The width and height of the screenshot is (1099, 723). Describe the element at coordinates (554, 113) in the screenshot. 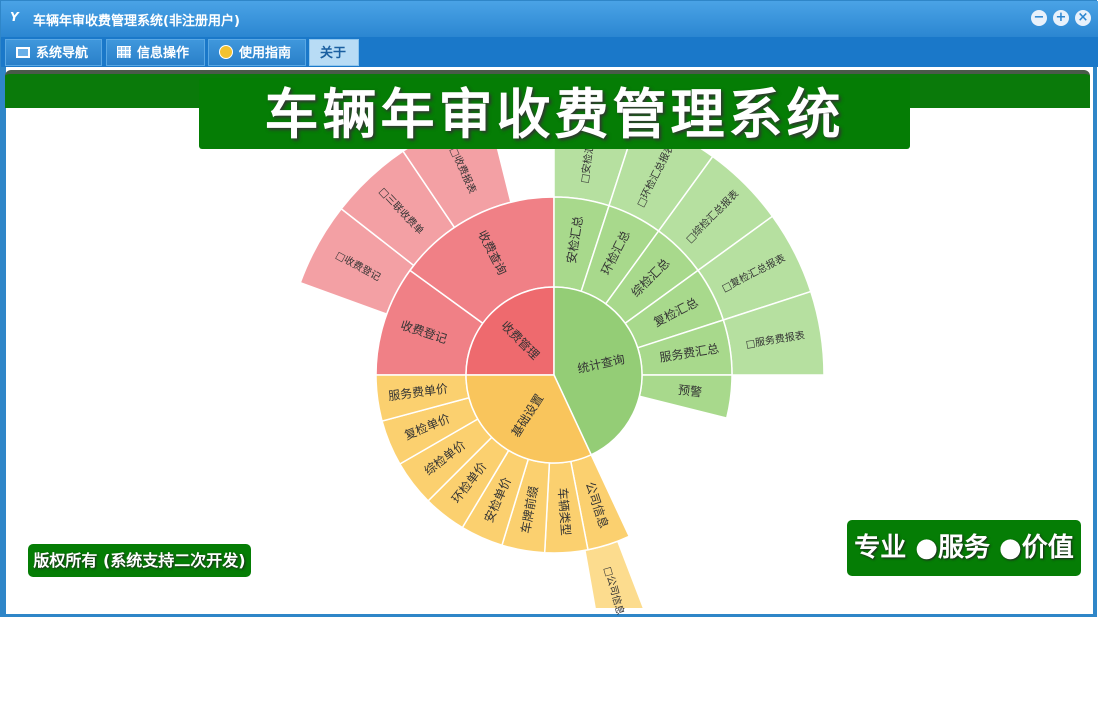

I see `page-title: 车辆年审收费管理系统` at that location.